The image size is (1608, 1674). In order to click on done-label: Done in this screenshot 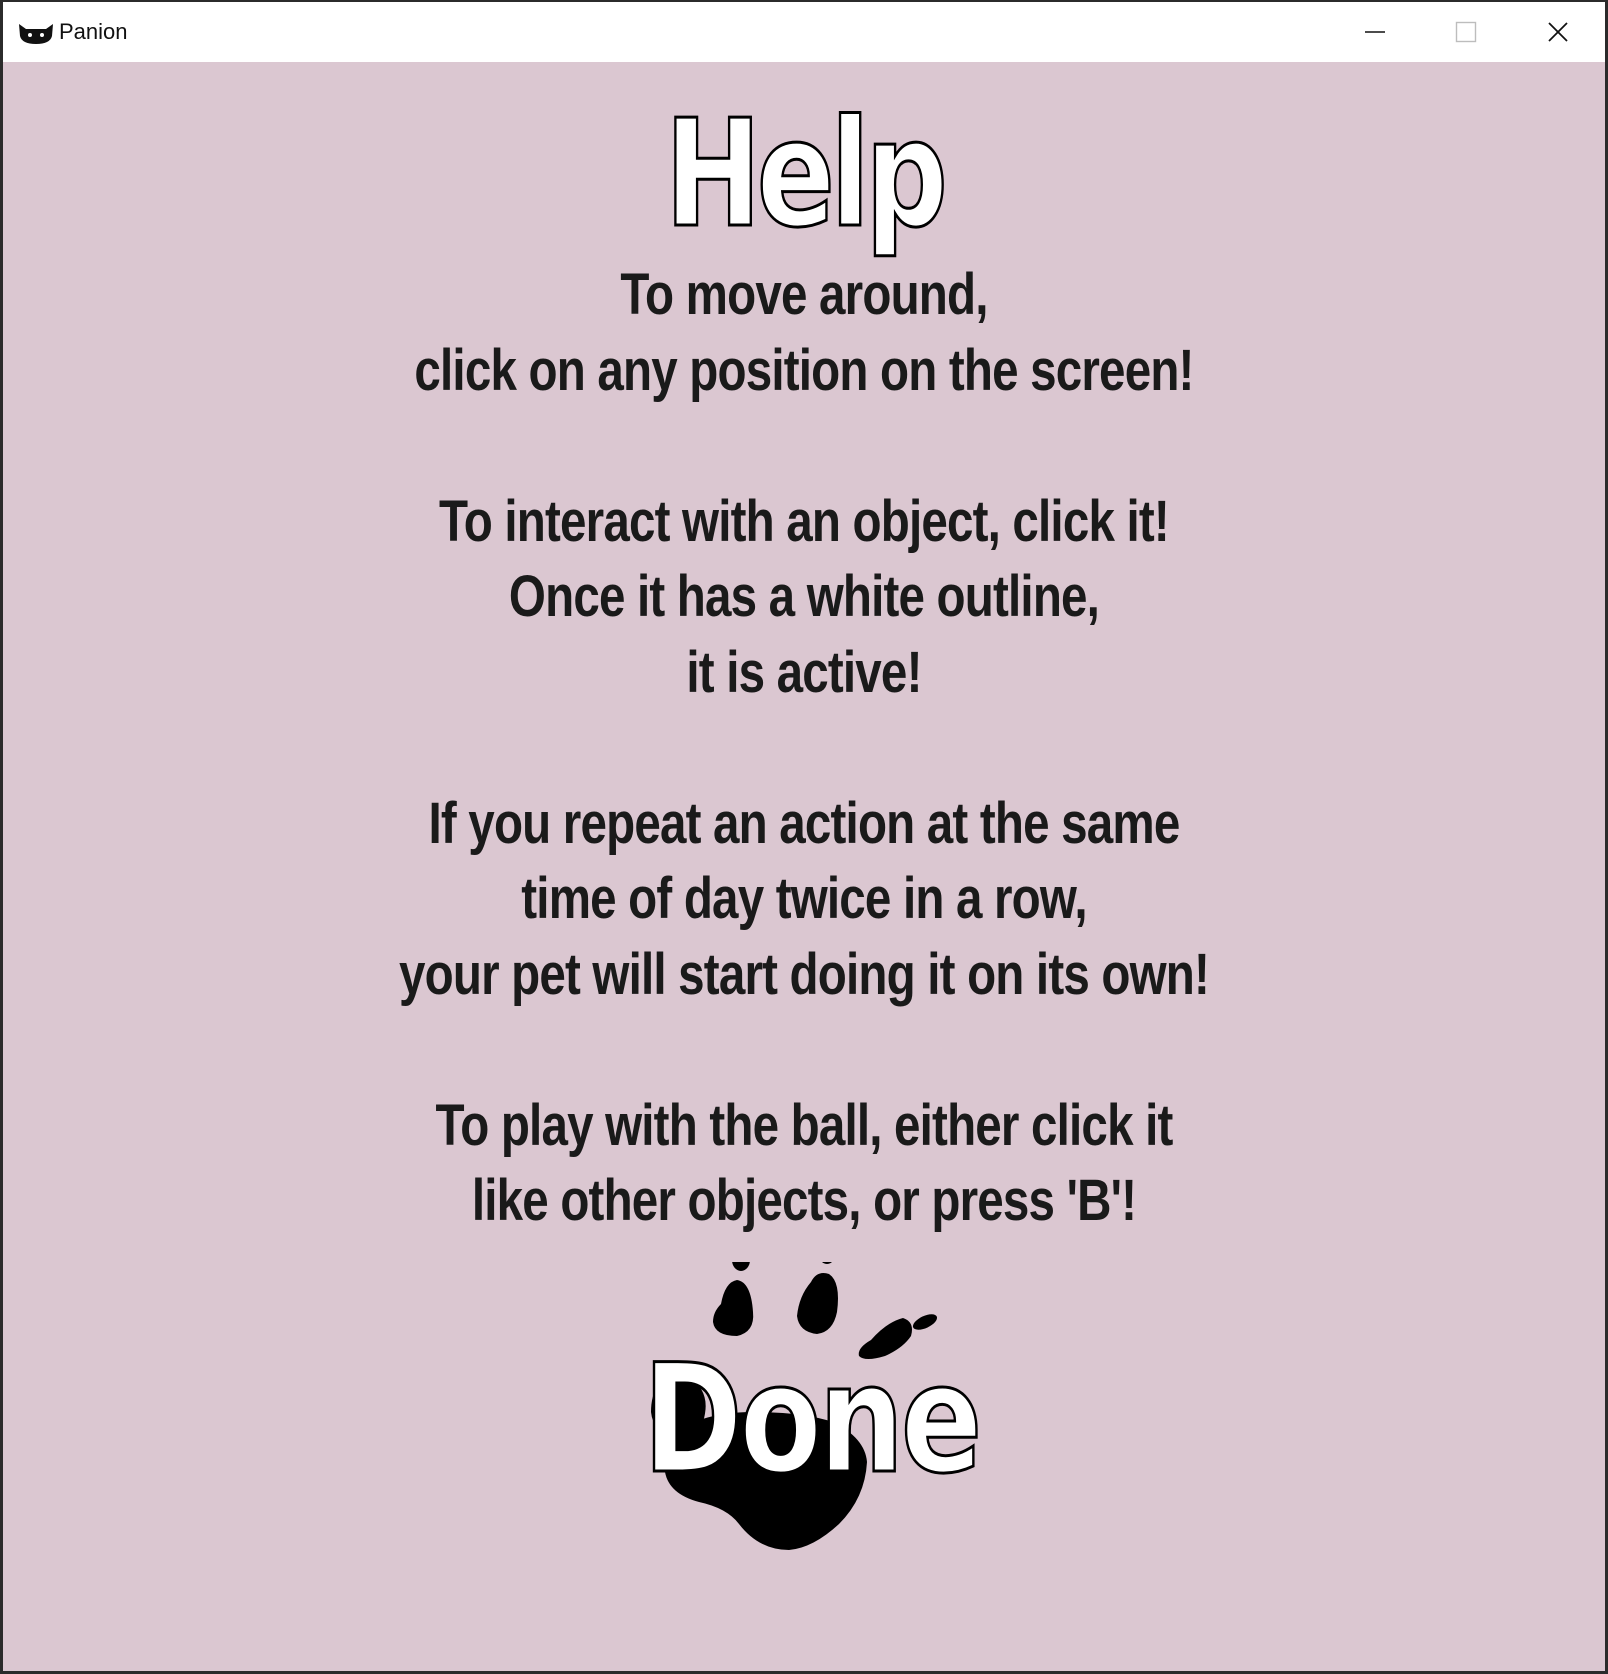, I will do `click(813, 1420)`.